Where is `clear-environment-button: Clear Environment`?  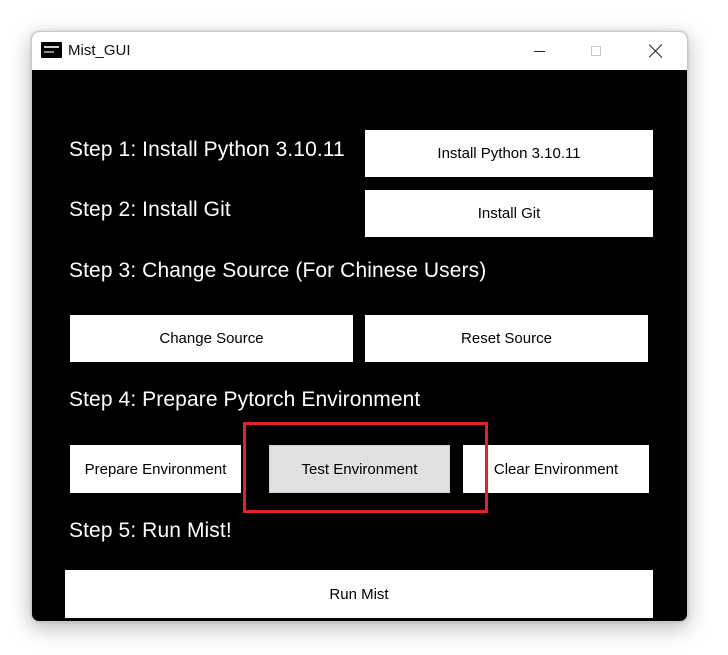
clear-environment-button: Clear Environment is located at coordinates (556, 469).